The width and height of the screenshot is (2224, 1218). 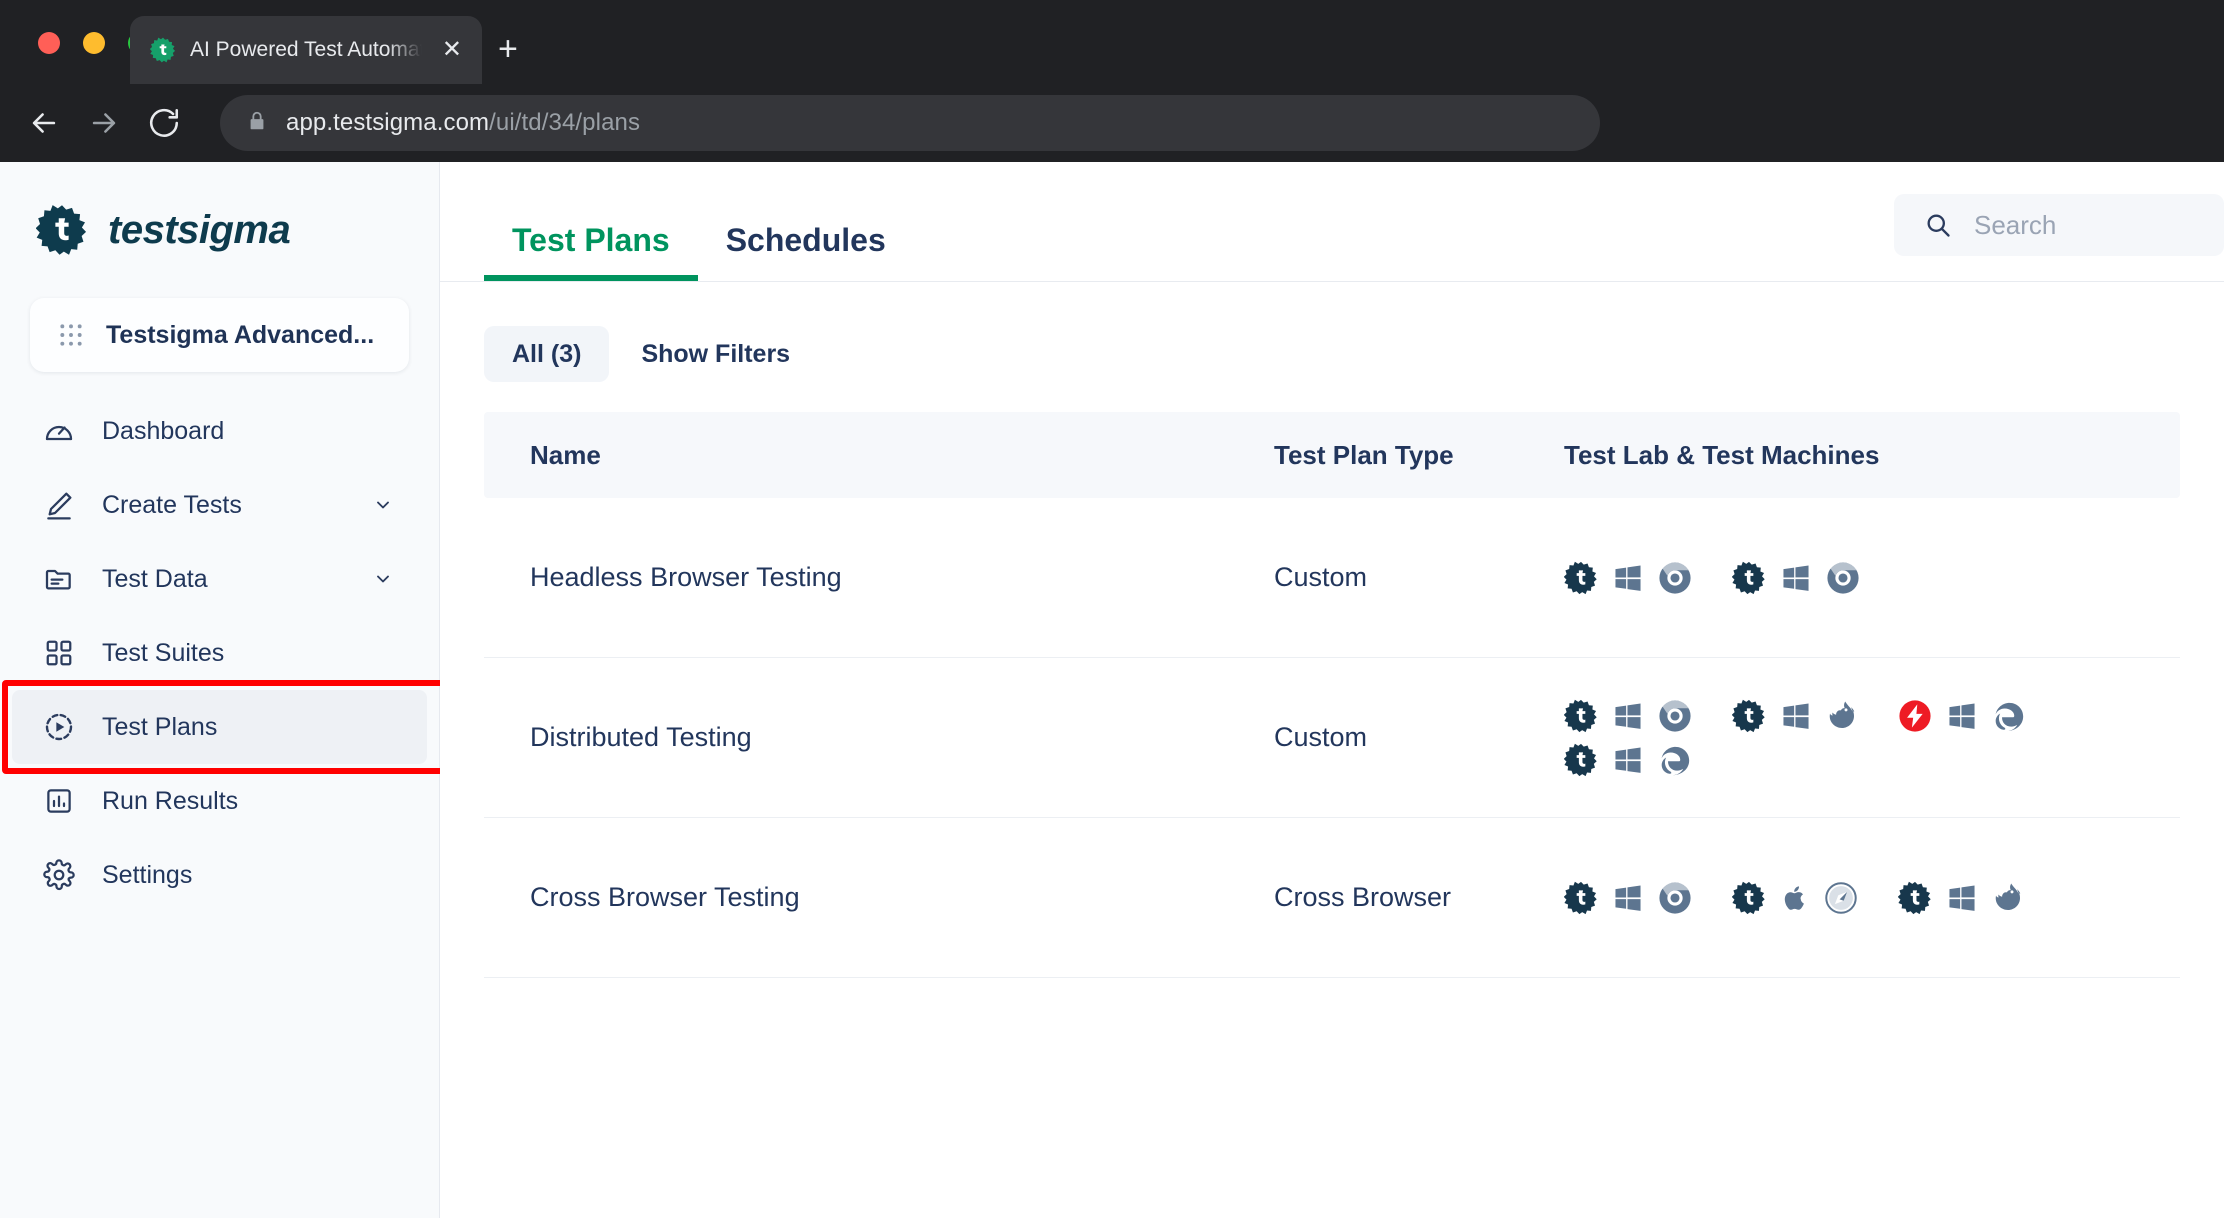 I want to click on test-plan-name: Headless Browser Testing, so click(x=879, y=577).